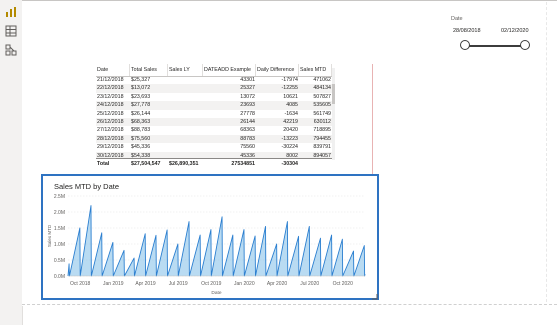 This screenshot has width=557, height=325. What do you see at coordinates (247, 147) in the screenshot?
I see `cell-dateadd: 75560` at bounding box center [247, 147].